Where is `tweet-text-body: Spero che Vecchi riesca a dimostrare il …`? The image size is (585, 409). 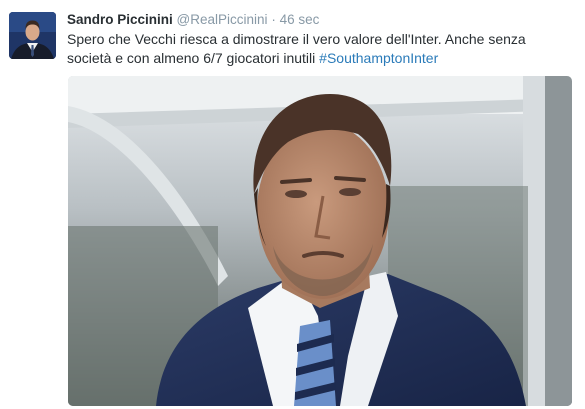
tweet-text-body: Spero che Vecchi riesca a dimostrare il … is located at coordinates (296, 48).